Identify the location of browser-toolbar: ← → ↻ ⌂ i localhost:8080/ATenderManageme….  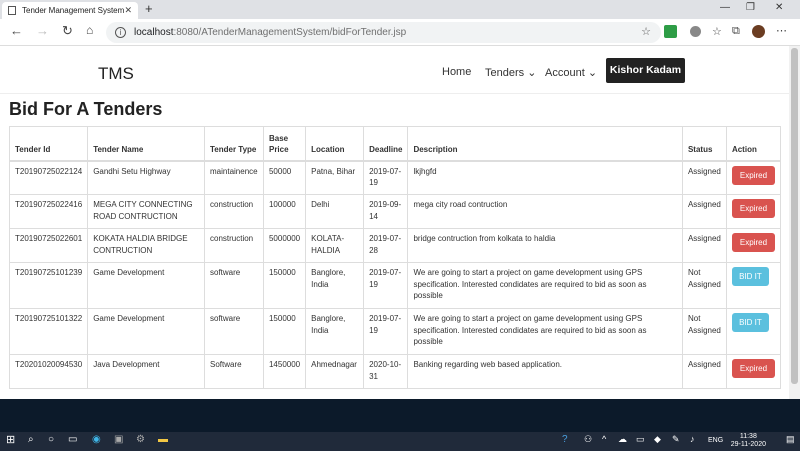
(400, 32).